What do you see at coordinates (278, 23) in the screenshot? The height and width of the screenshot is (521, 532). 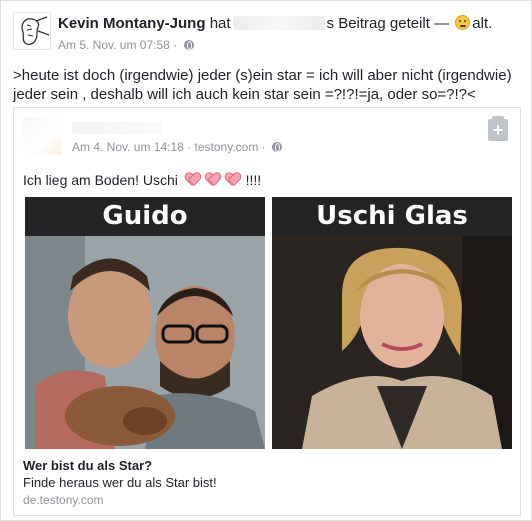 I see `redacted-name` at bounding box center [278, 23].